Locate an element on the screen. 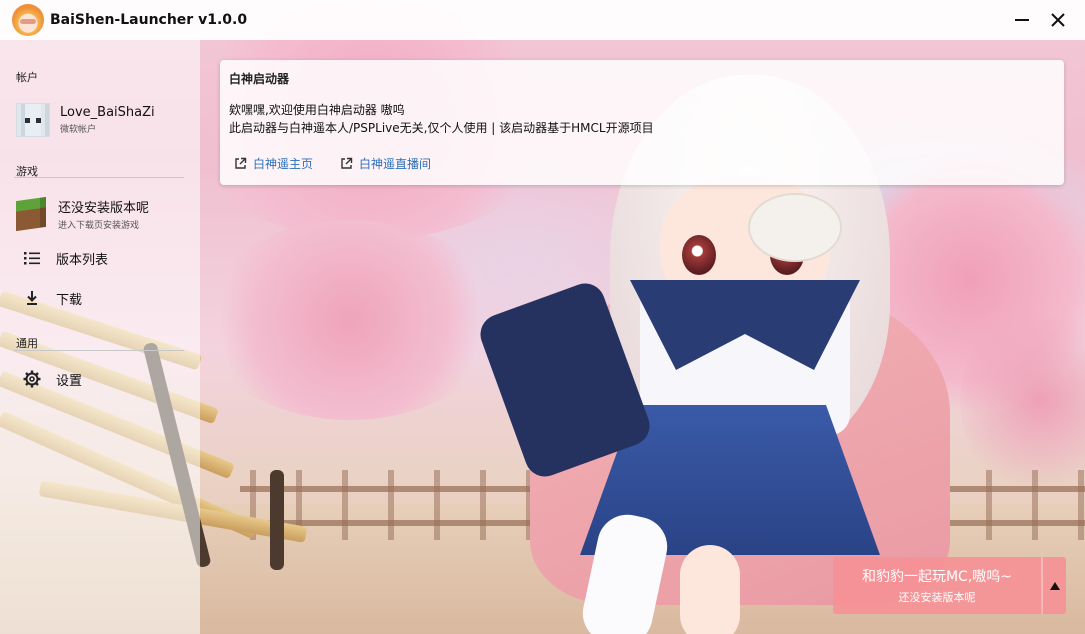 Image resolution: width=1085 pixels, height=634 pixels. link-live-room: 白神遥直播间 is located at coordinates (385, 163).